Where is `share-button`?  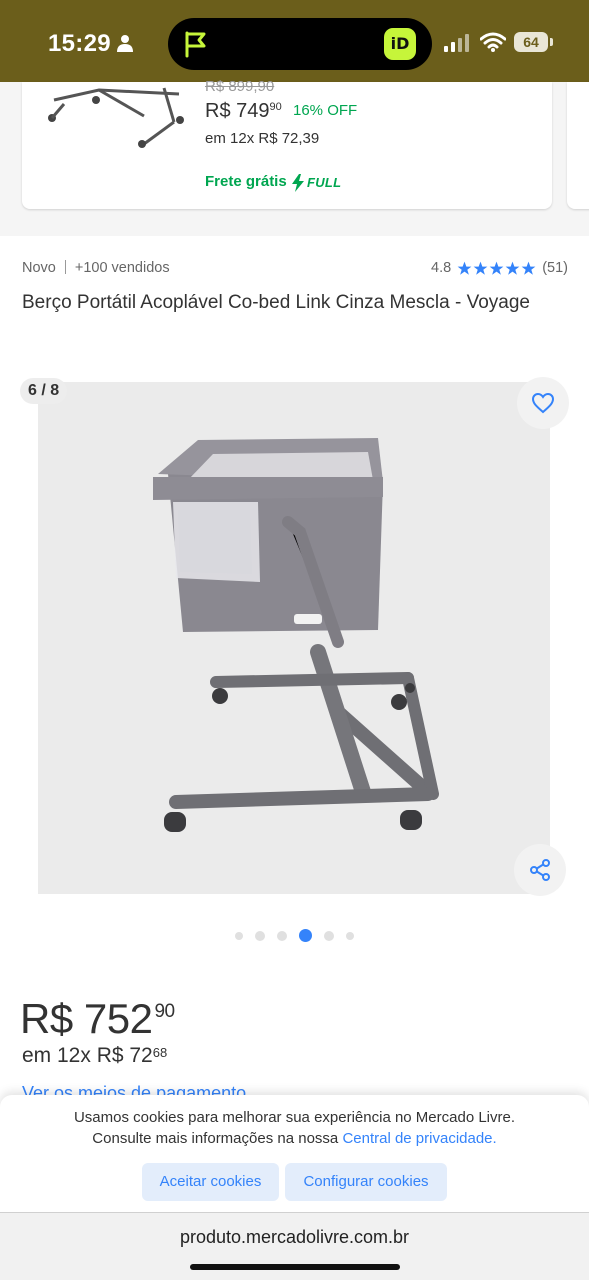 share-button is located at coordinates (540, 870).